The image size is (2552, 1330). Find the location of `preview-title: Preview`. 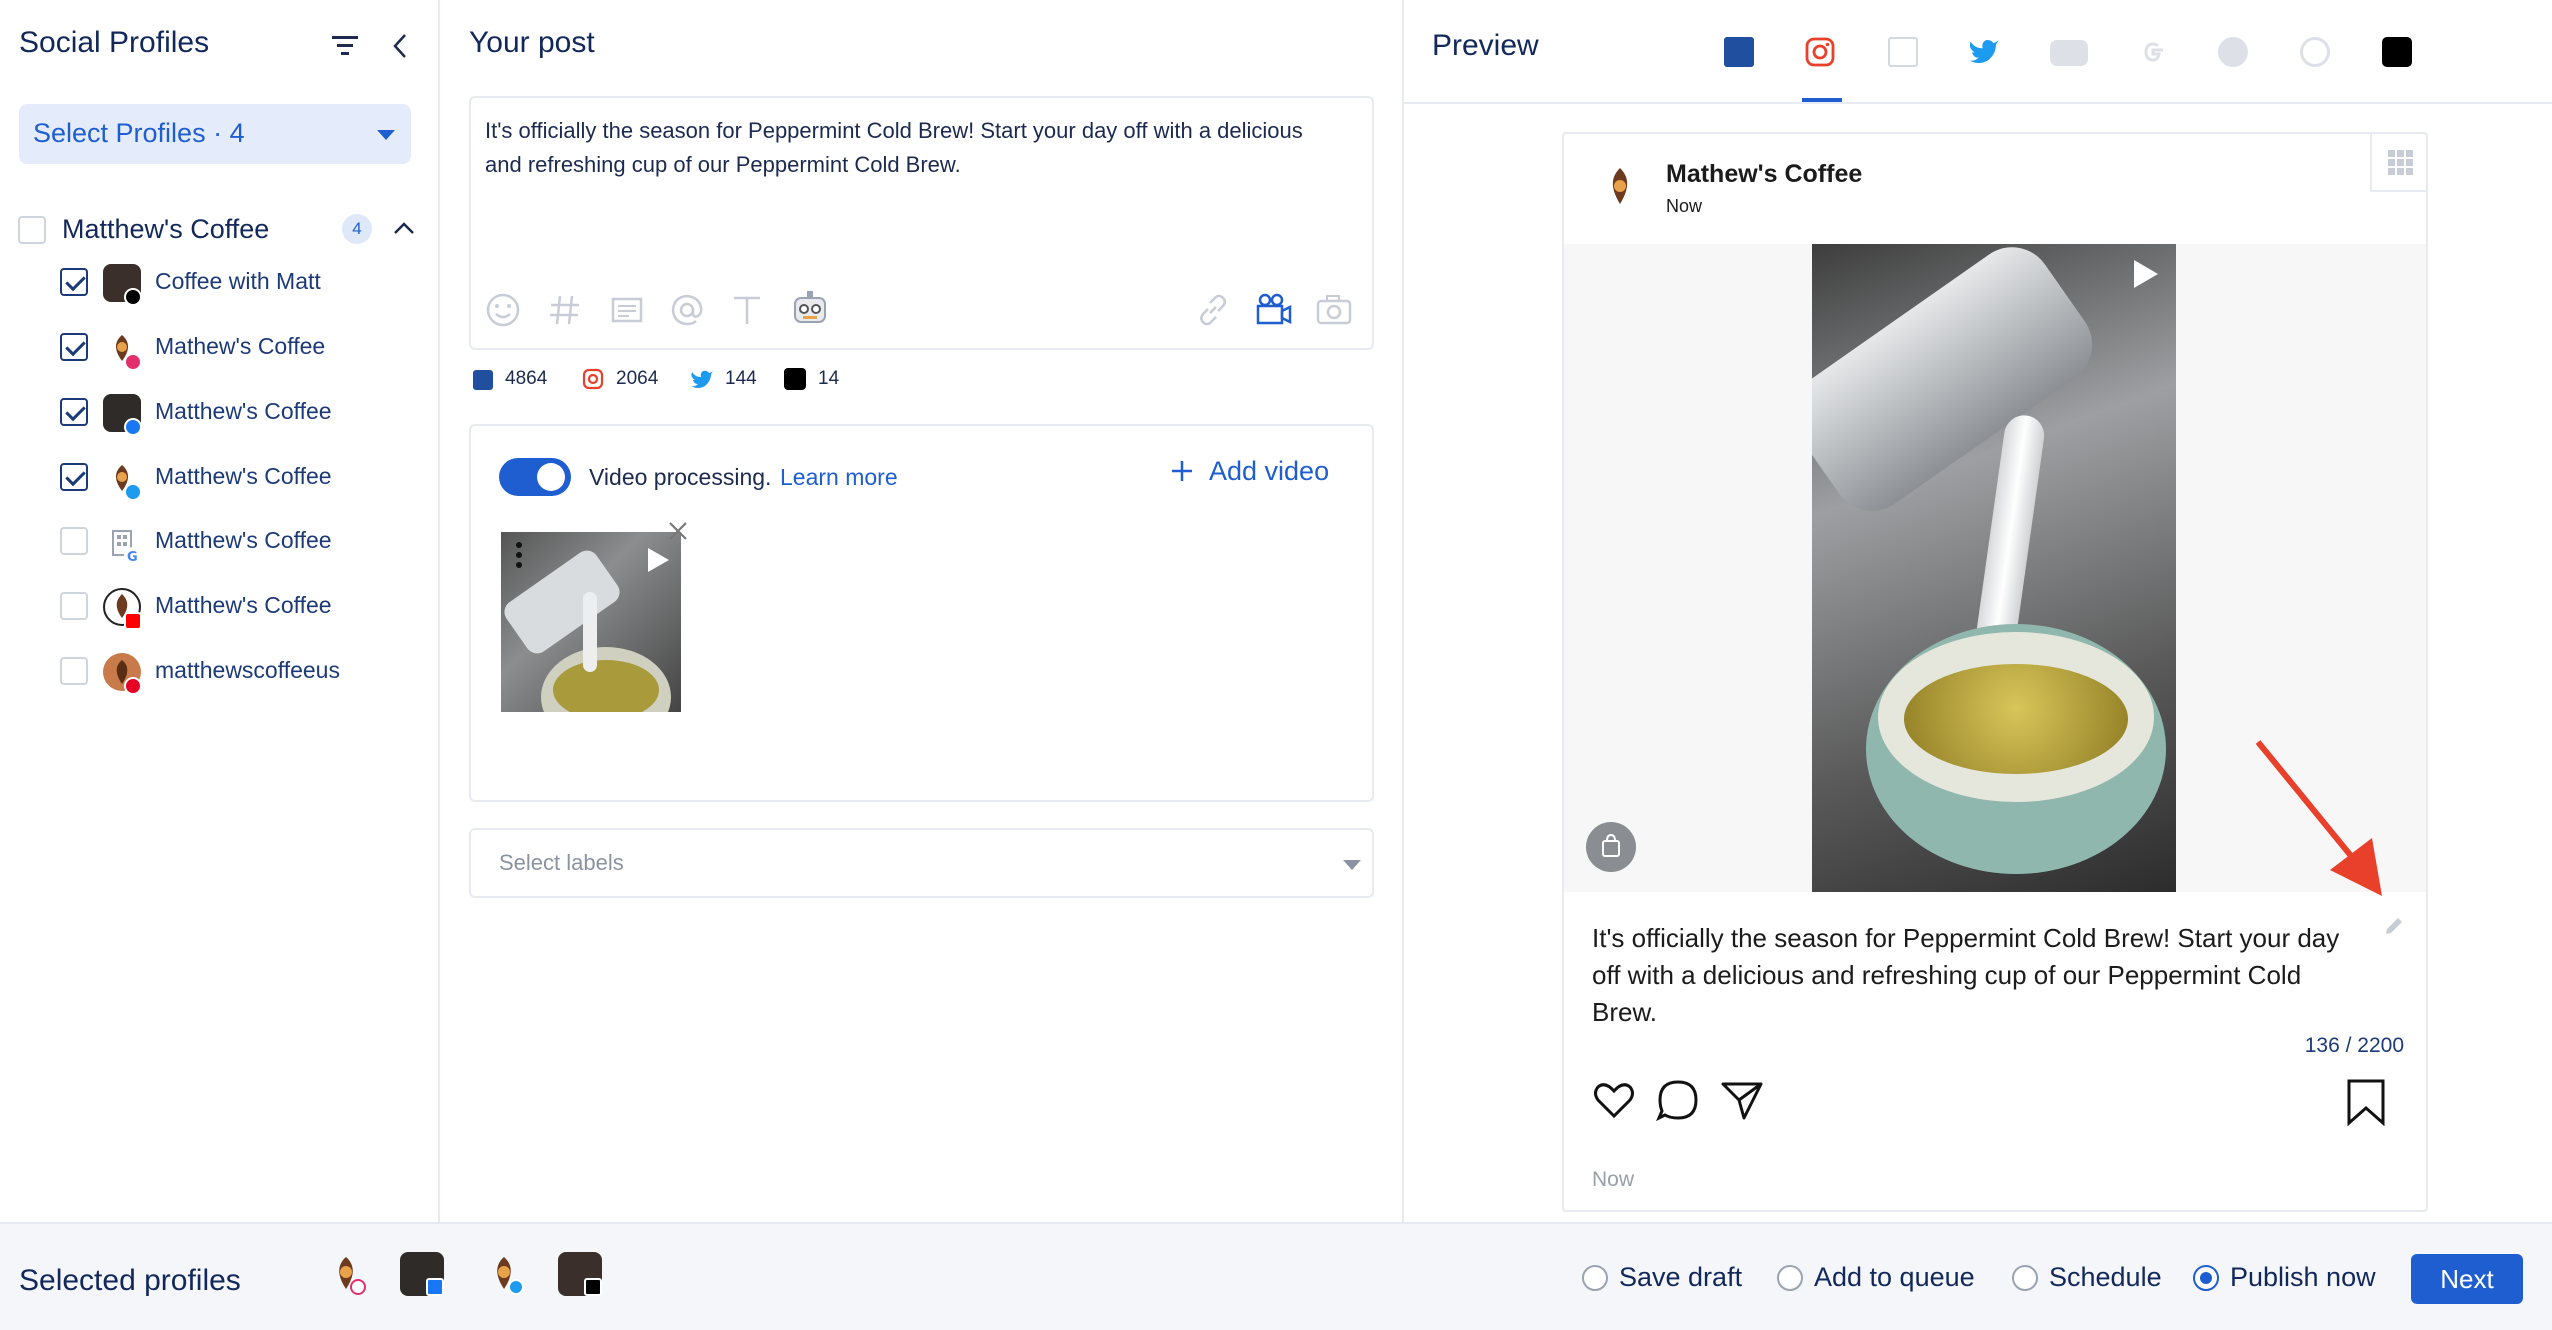

preview-title: Preview is located at coordinates (1485, 45).